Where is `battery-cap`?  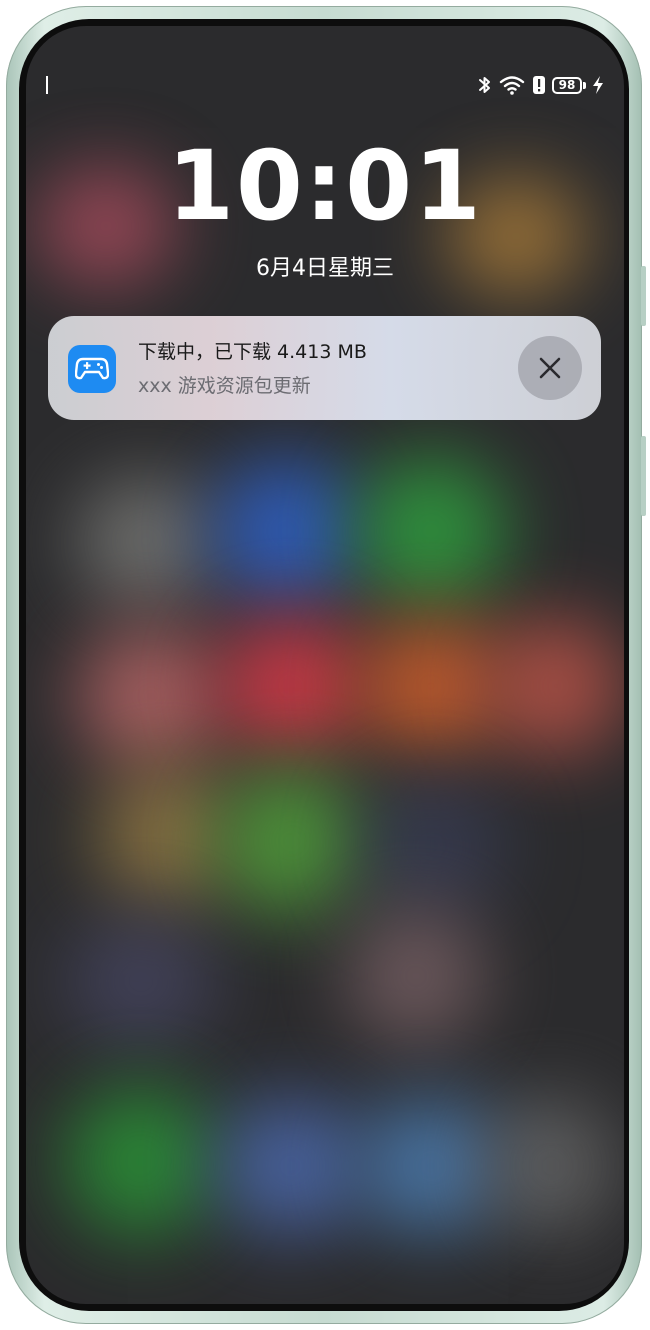
battery-cap is located at coordinates (584, 85).